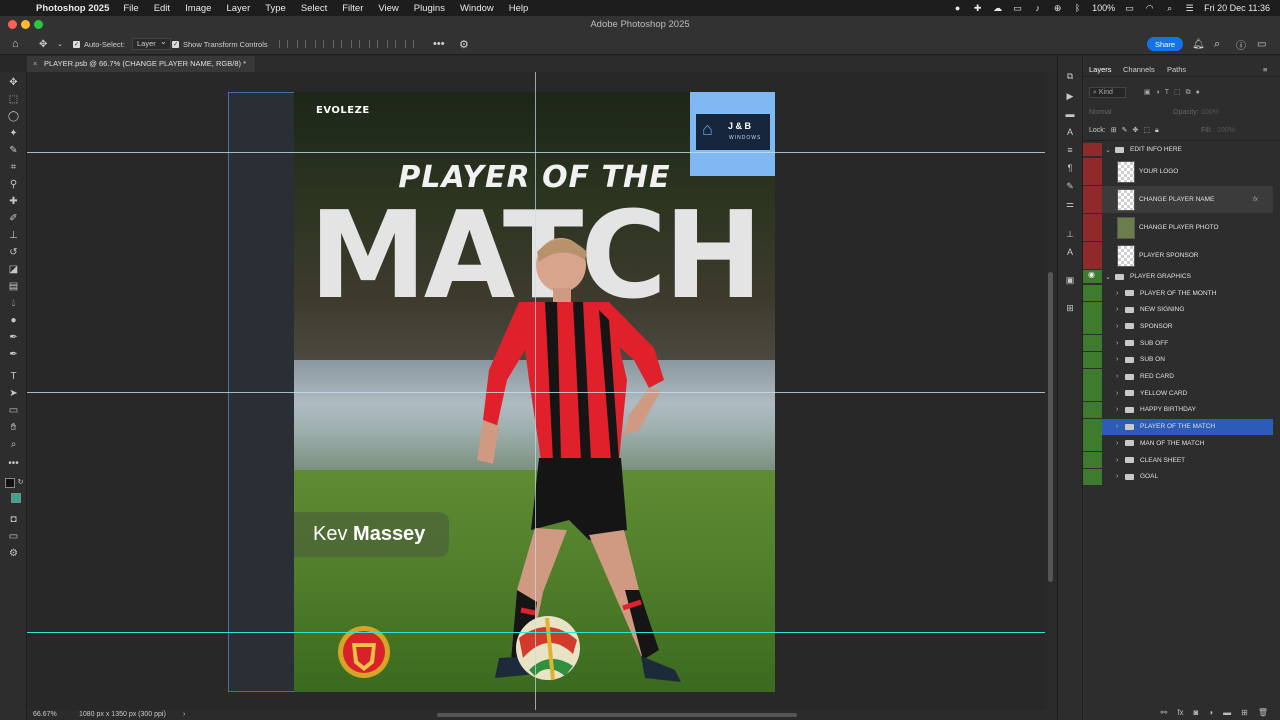 The height and width of the screenshot is (720, 1280). I want to click on layer-group-row: › SUB ON, so click(1178, 359).